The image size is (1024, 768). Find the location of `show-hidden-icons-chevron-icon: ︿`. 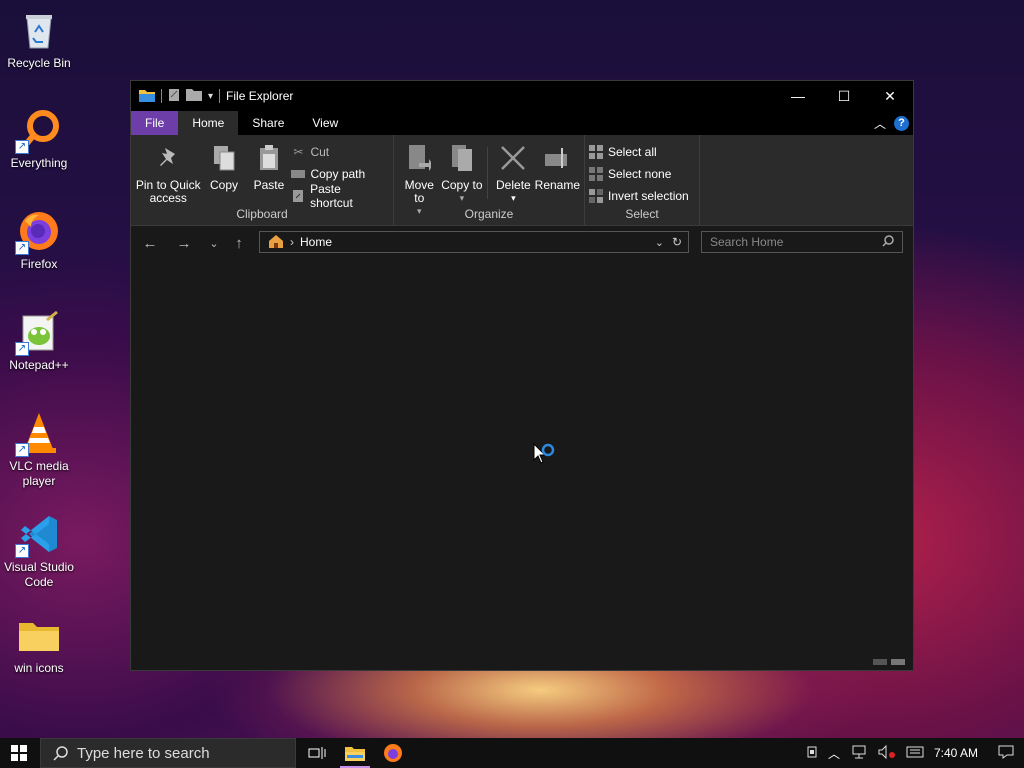

show-hidden-icons-chevron-icon: ︿ is located at coordinates (834, 753).